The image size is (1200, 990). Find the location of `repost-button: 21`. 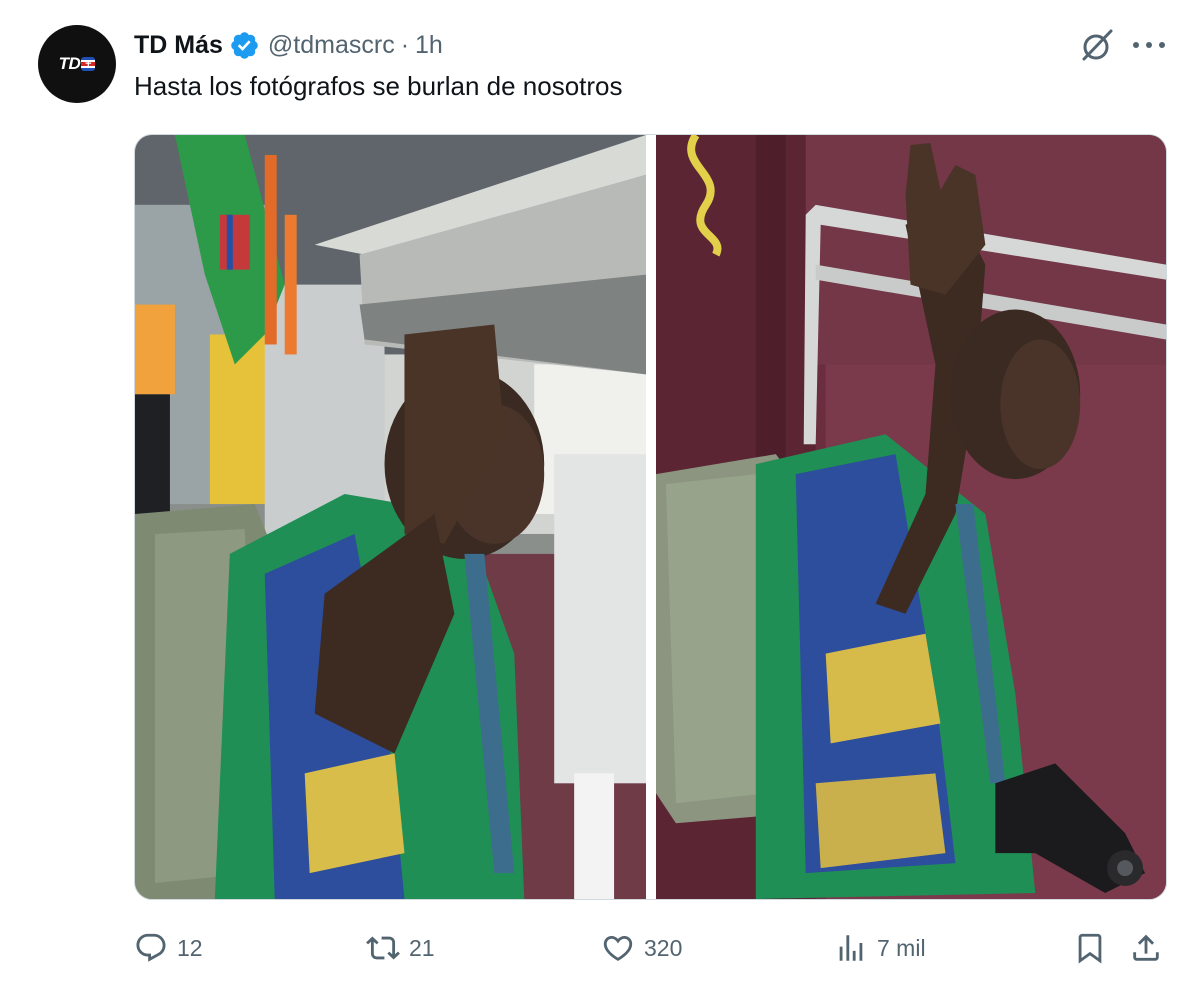

repost-button: 21 is located at coordinates (400, 948).